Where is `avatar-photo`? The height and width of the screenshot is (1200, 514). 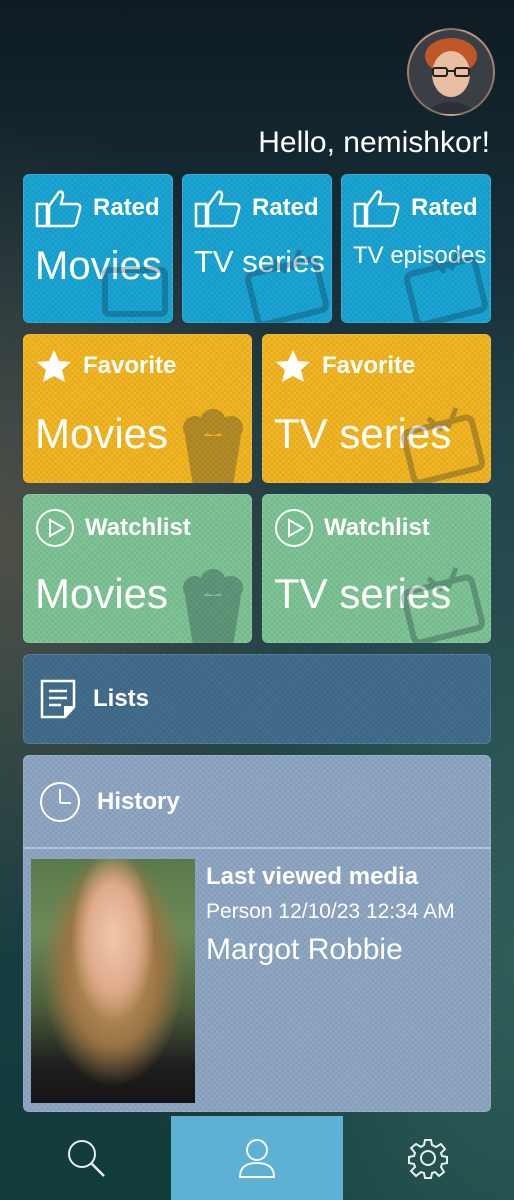
avatar-photo is located at coordinates (451, 72).